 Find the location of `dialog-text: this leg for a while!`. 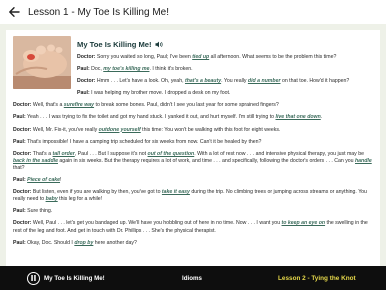

dialog-text: this leg for a while! is located at coordinates (80, 199).